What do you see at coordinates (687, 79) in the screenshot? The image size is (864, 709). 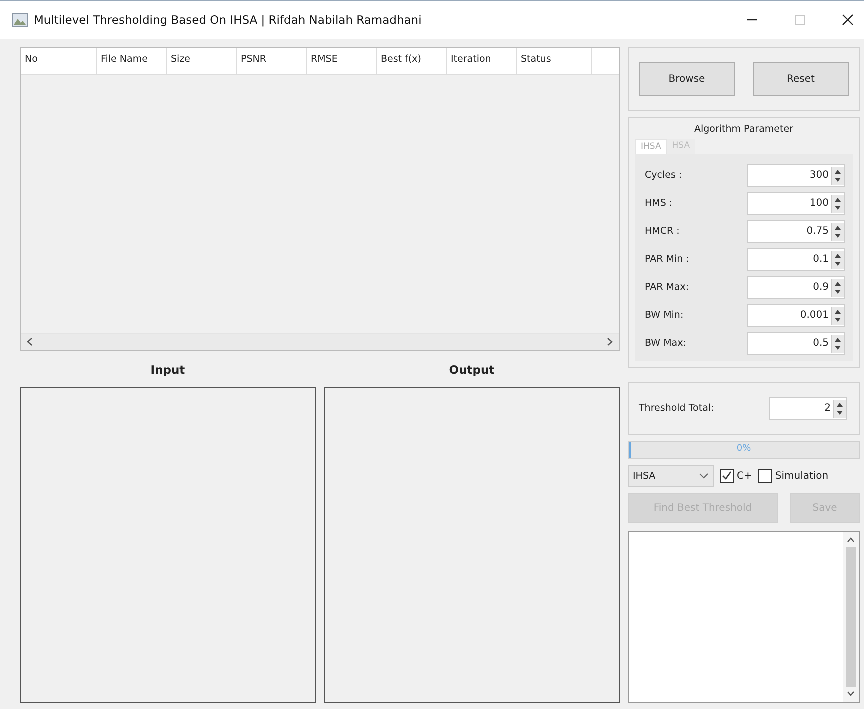 I see `browse-button: Browse` at bounding box center [687, 79].